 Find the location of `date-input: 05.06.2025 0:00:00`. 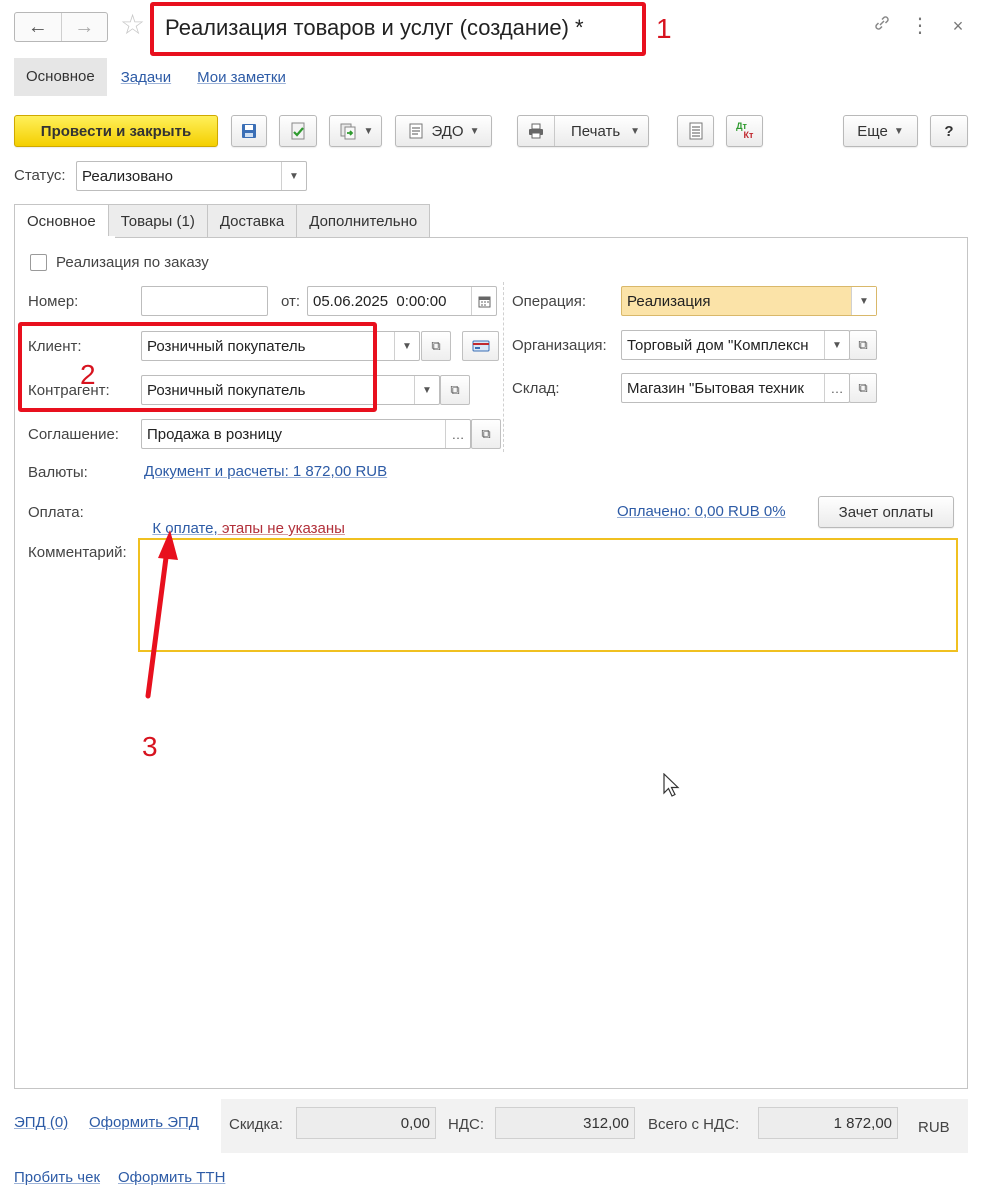

date-input: 05.06.2025 0:00:00 is located at coordinates (402, 301).